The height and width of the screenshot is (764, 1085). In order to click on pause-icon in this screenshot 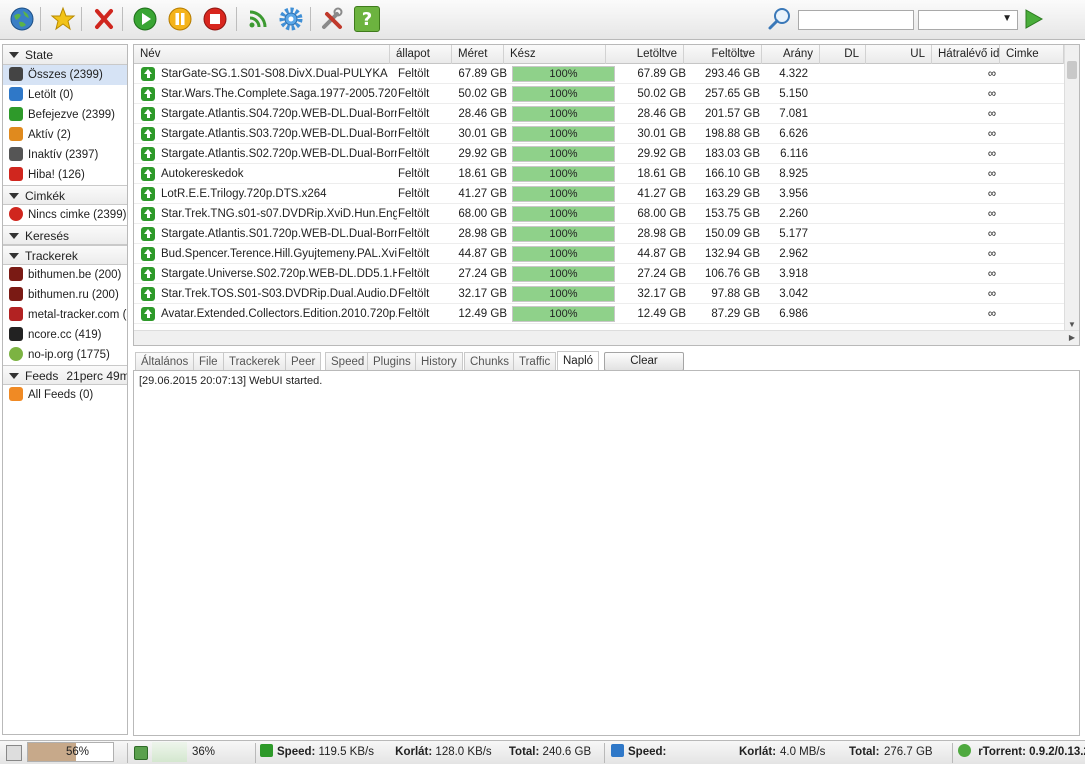, I will do `click(180, 19)`.